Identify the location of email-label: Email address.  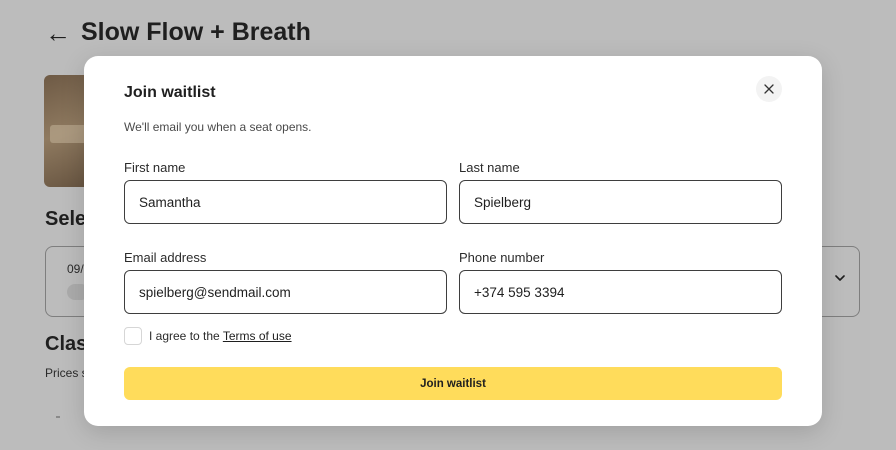
(165, 257).